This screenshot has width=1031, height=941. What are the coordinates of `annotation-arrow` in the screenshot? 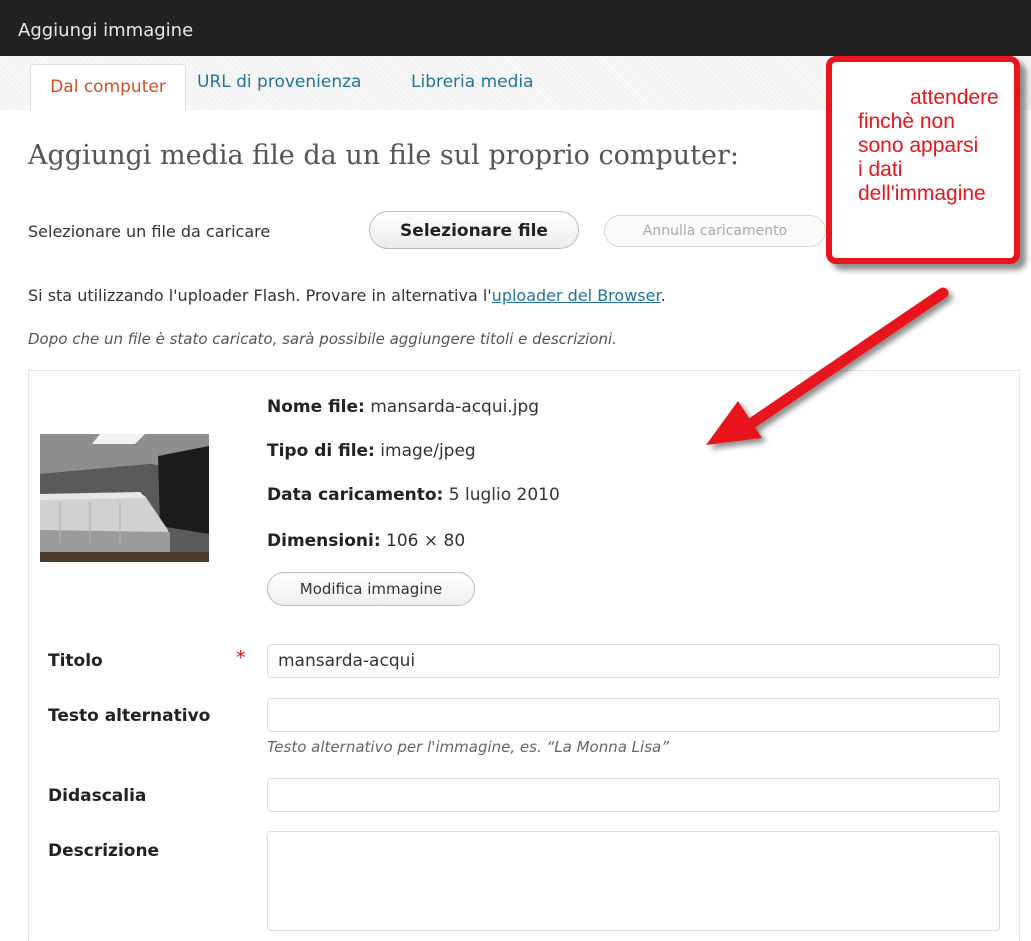 It's located at (827, 366).